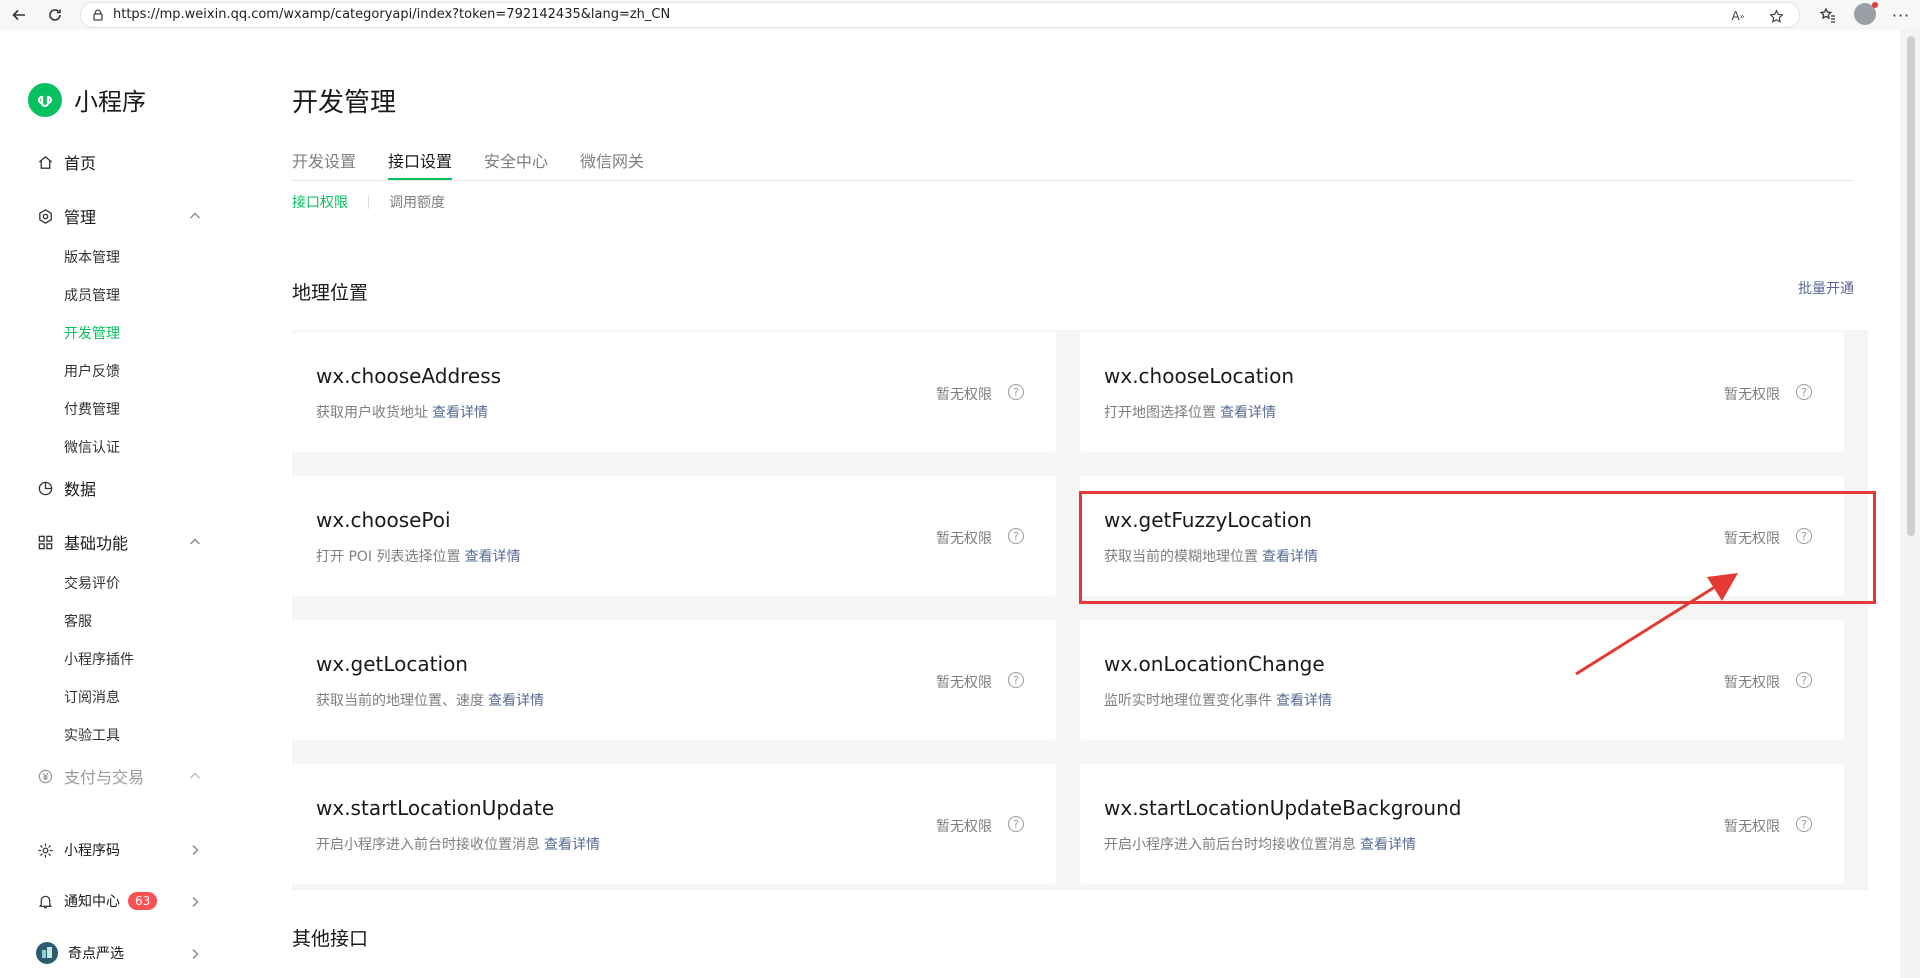  I want to click on subtab-quota: 调用额度, so click(417, 202).